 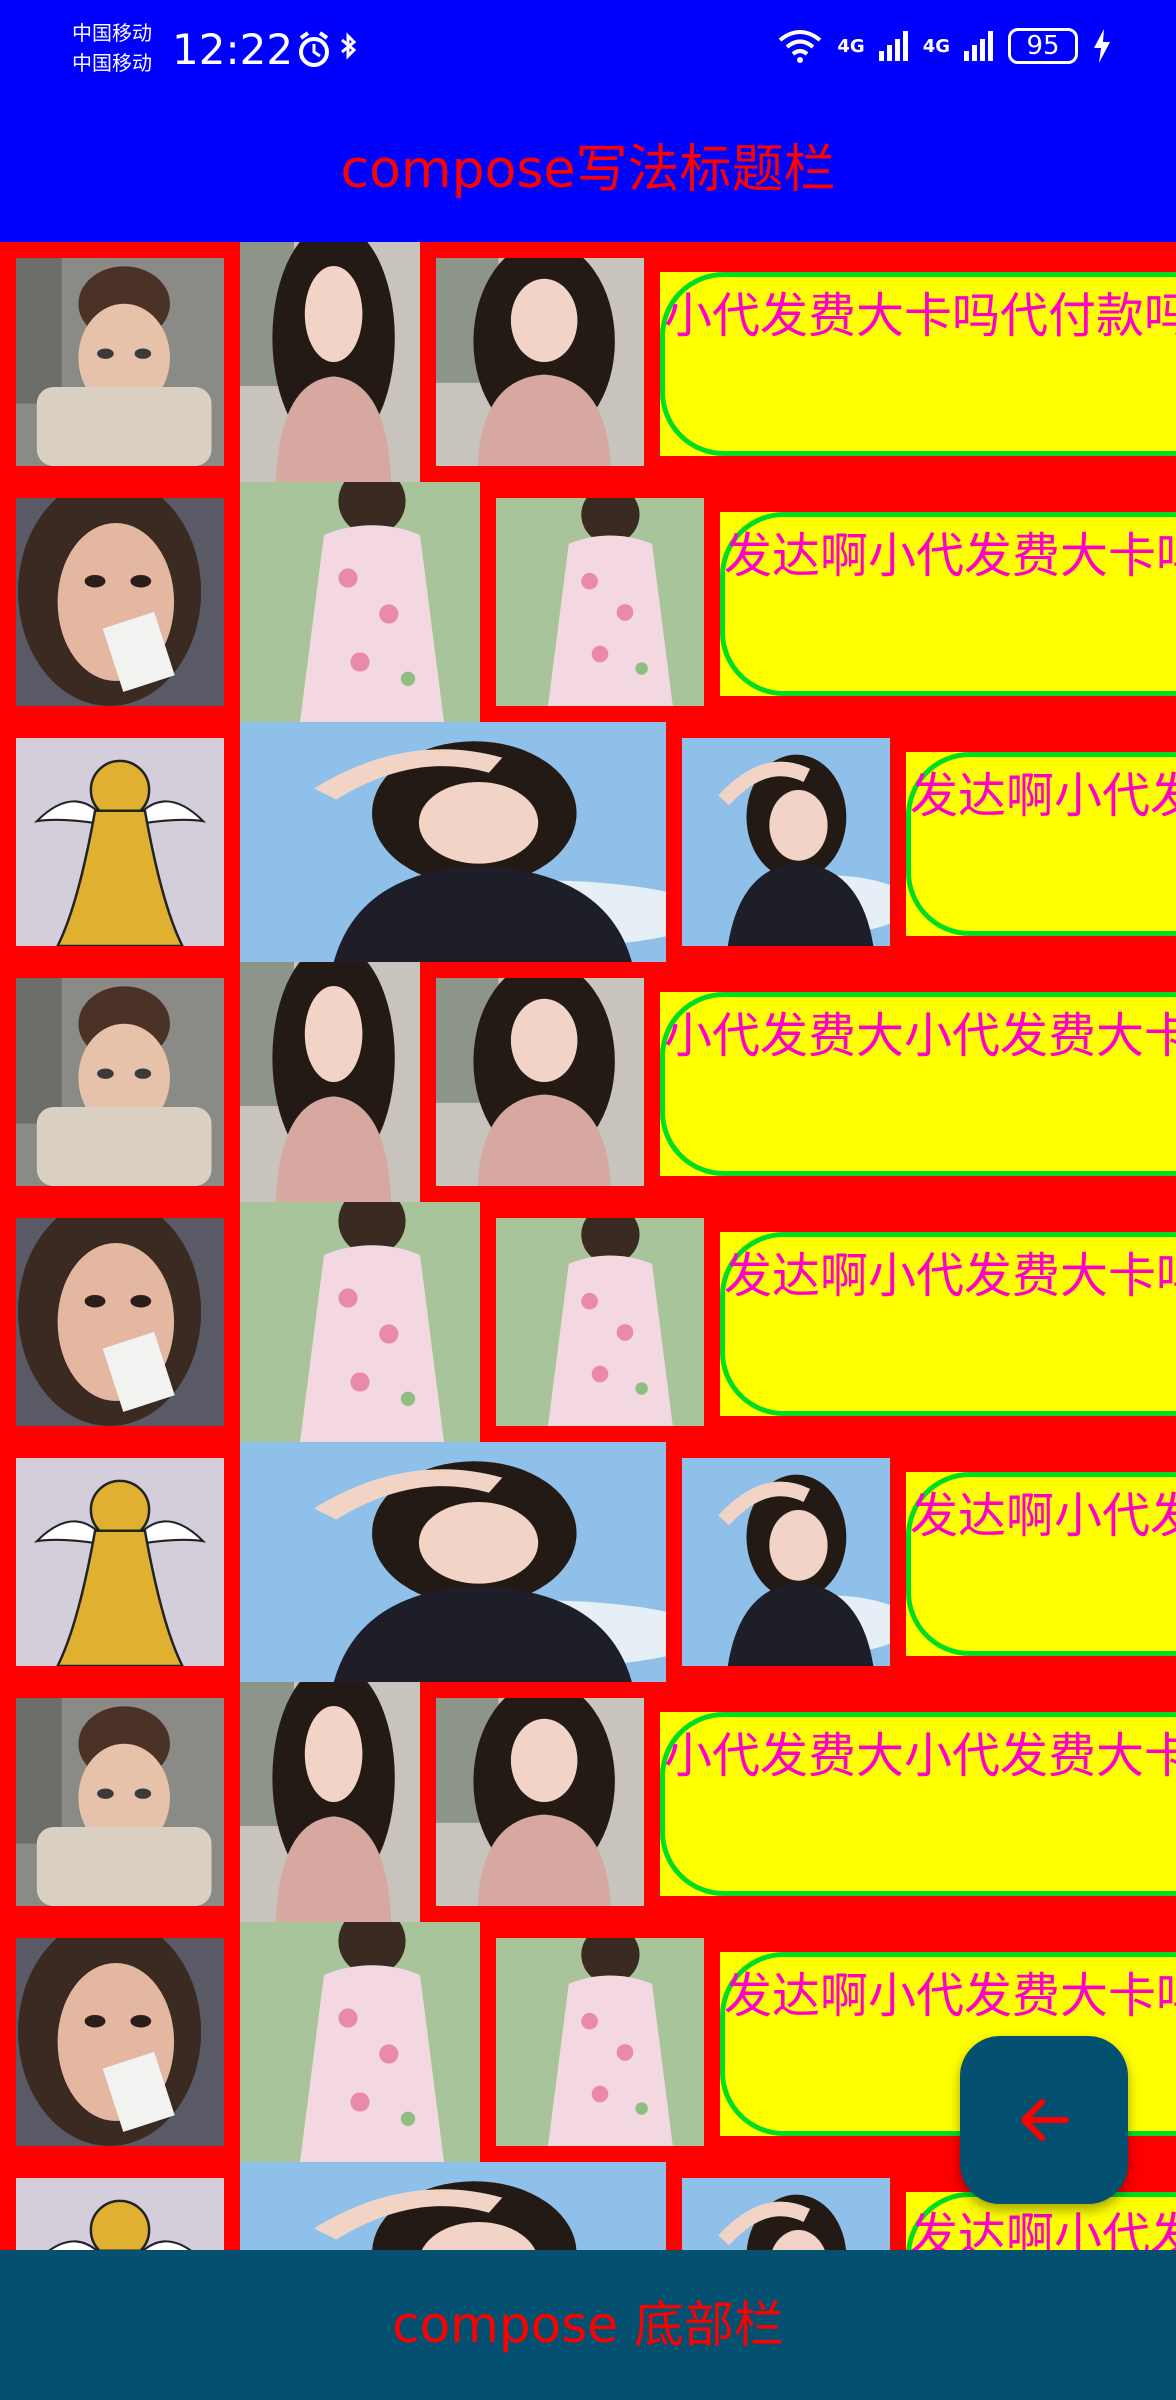 I want to click on charging-icon, so click(x=1102, y=46).